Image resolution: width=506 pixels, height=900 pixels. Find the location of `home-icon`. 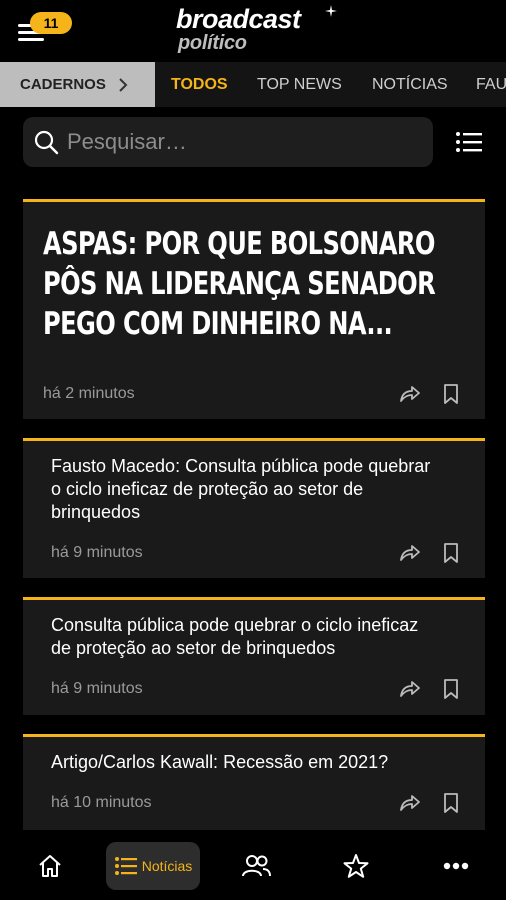

home-icon is located at coordinates (50, 866).